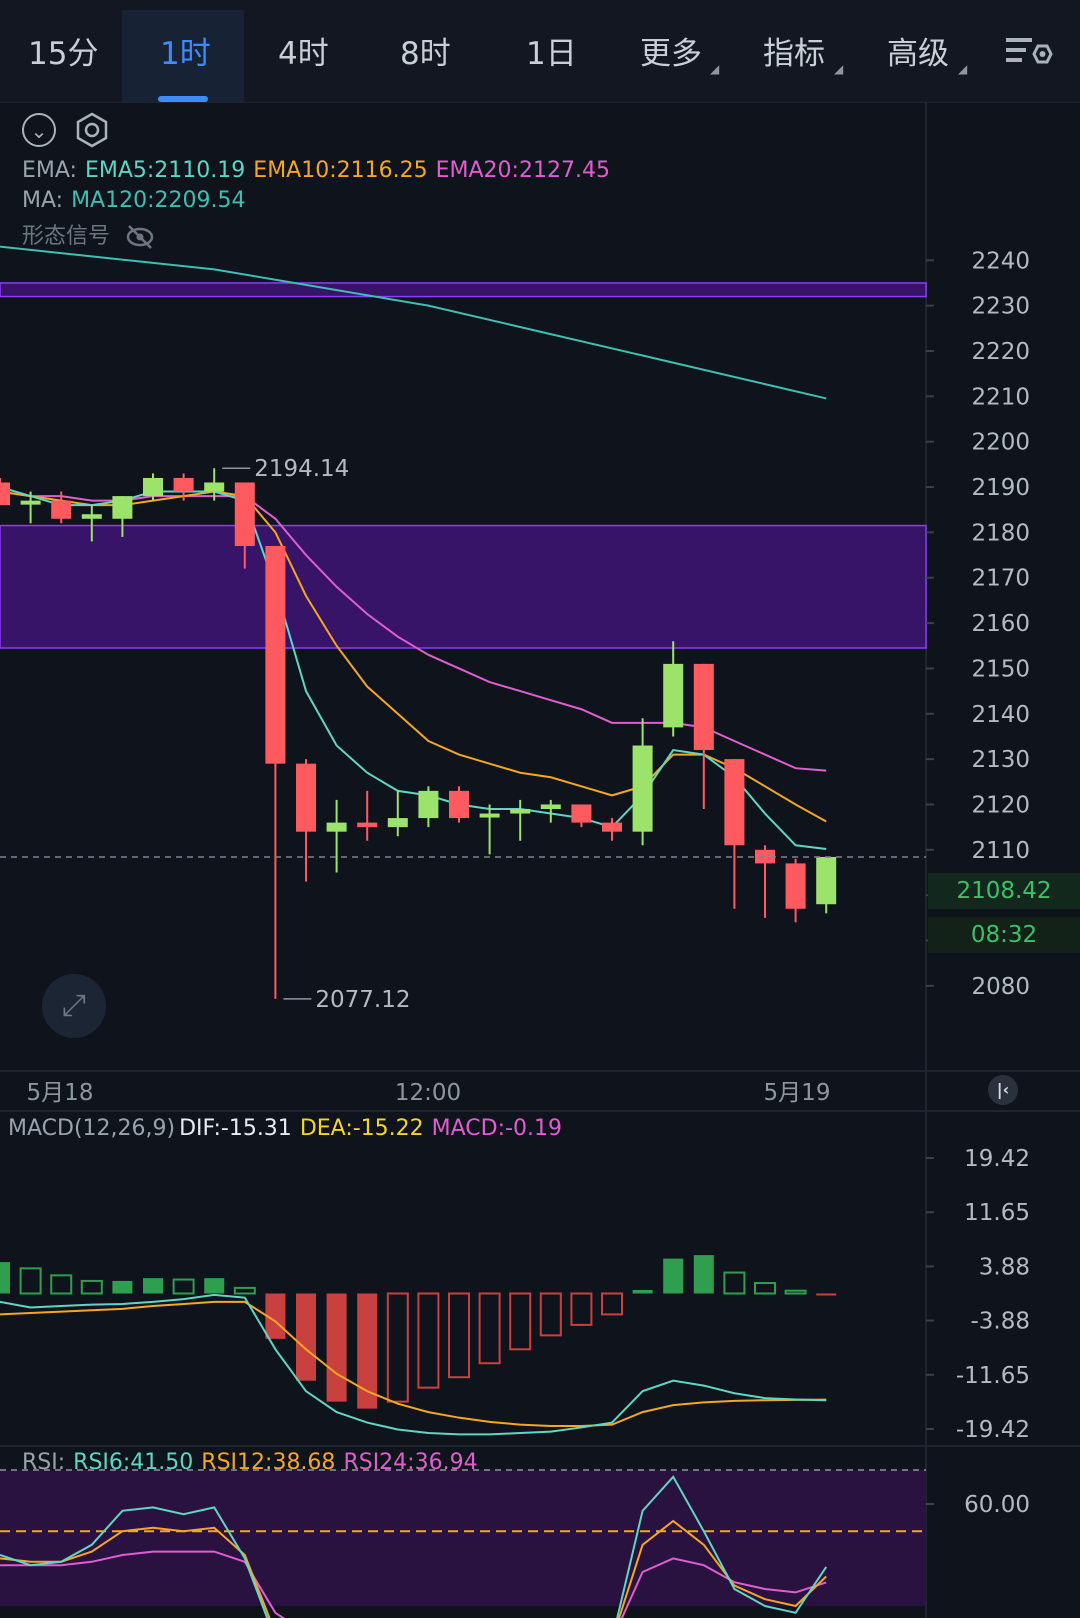 This screenshot has width=1080, height=1618. I want to click on macd-axis-label: 11.65, so click(997, 1213).